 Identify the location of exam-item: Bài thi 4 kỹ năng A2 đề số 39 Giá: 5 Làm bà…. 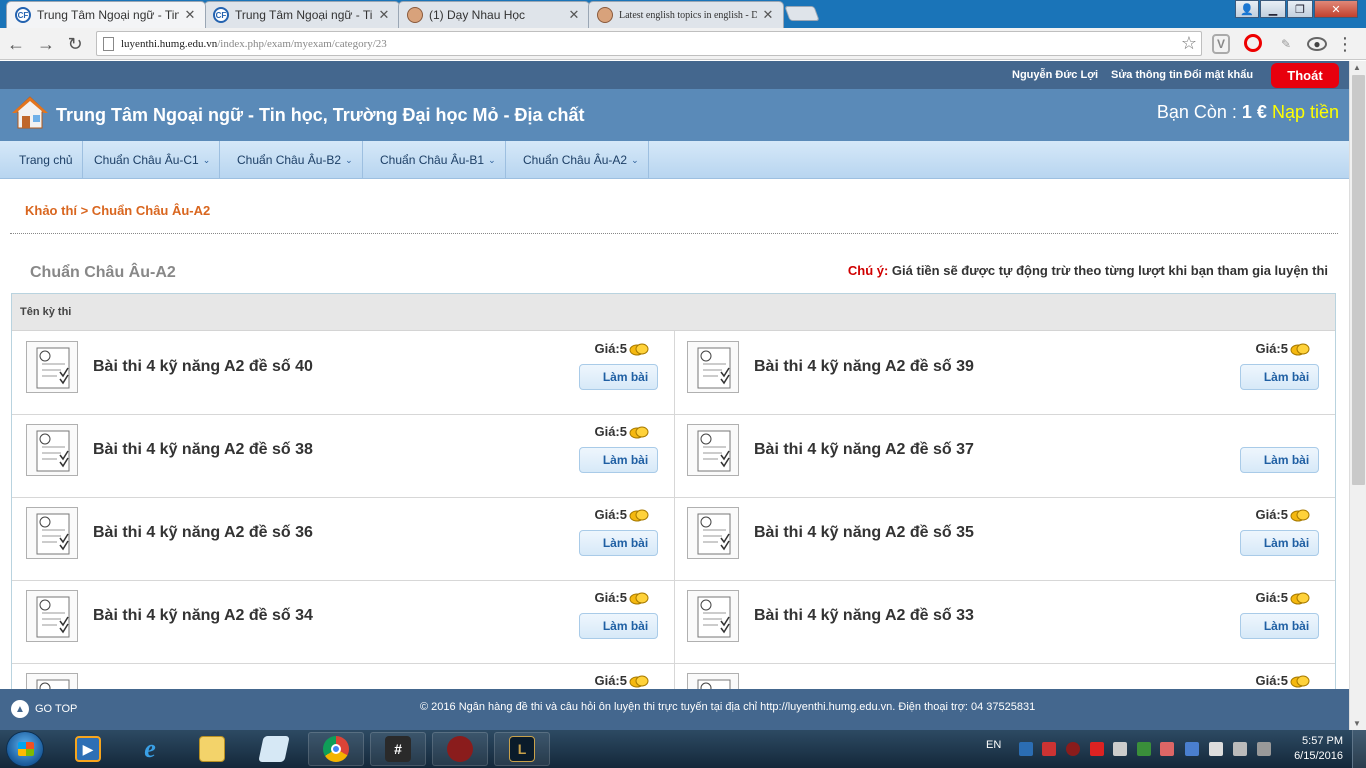
(1003, 372).